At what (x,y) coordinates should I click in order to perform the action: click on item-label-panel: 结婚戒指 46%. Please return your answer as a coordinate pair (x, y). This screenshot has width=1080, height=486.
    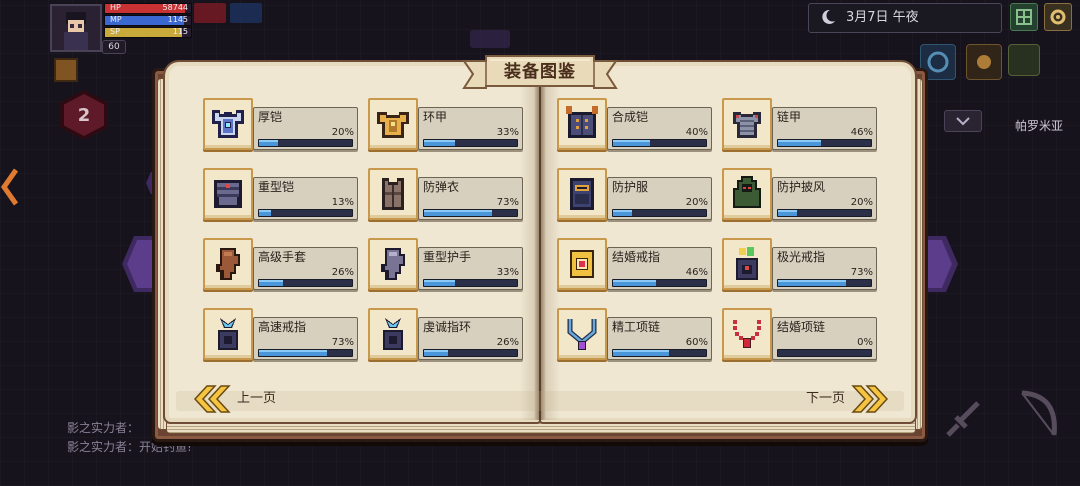
    Looking at the image, I should click on (659, 268).